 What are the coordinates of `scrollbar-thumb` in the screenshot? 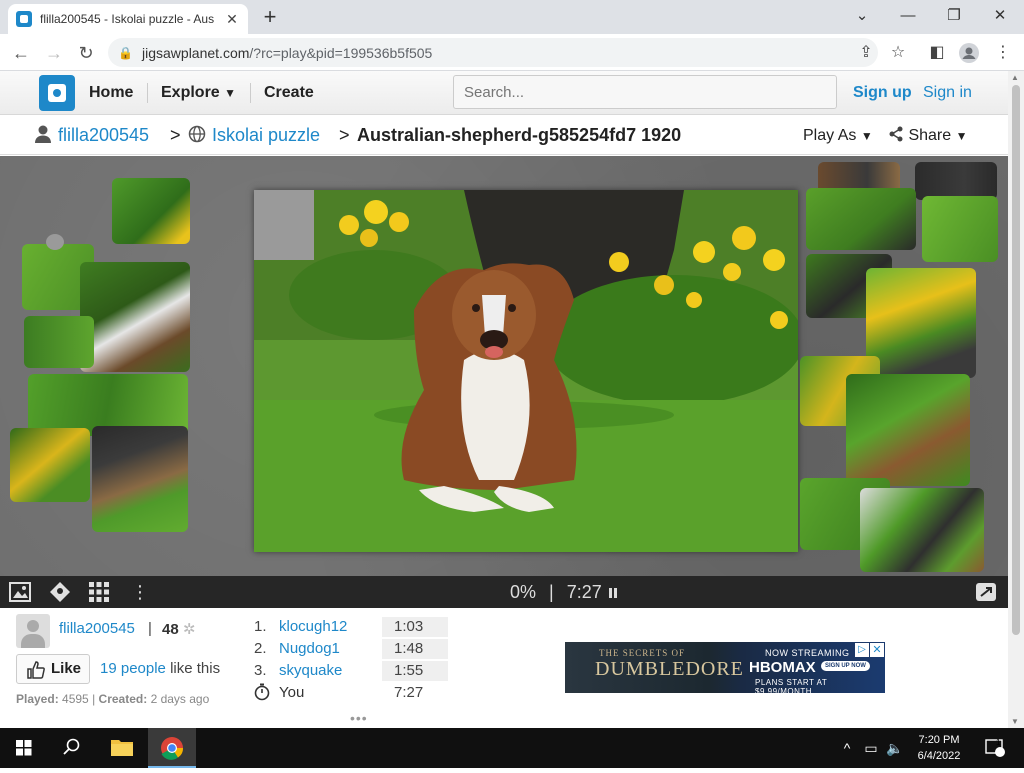 It's located at (1016, 360).